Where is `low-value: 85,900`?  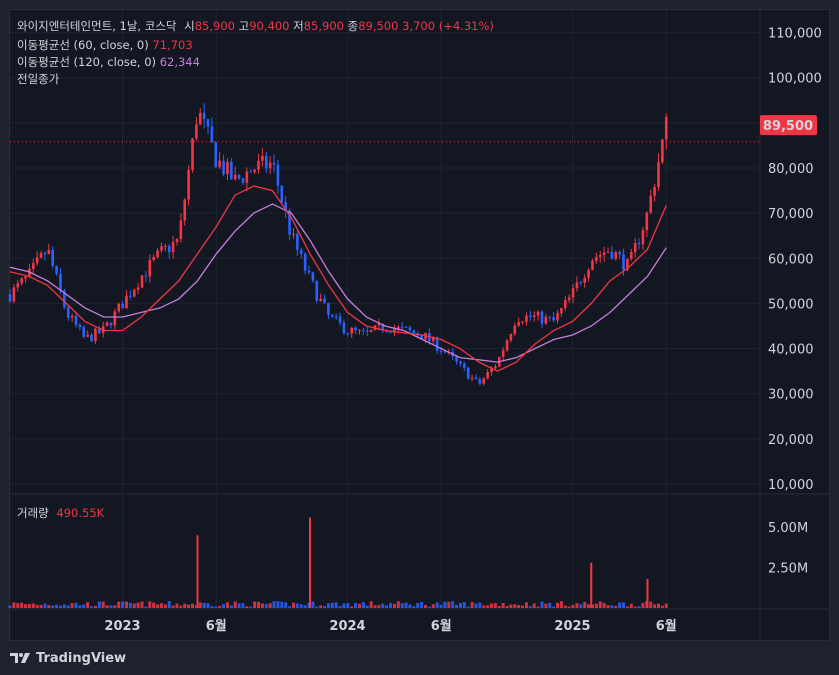
low-value: 85,900 is located at coordinates (323, 26).